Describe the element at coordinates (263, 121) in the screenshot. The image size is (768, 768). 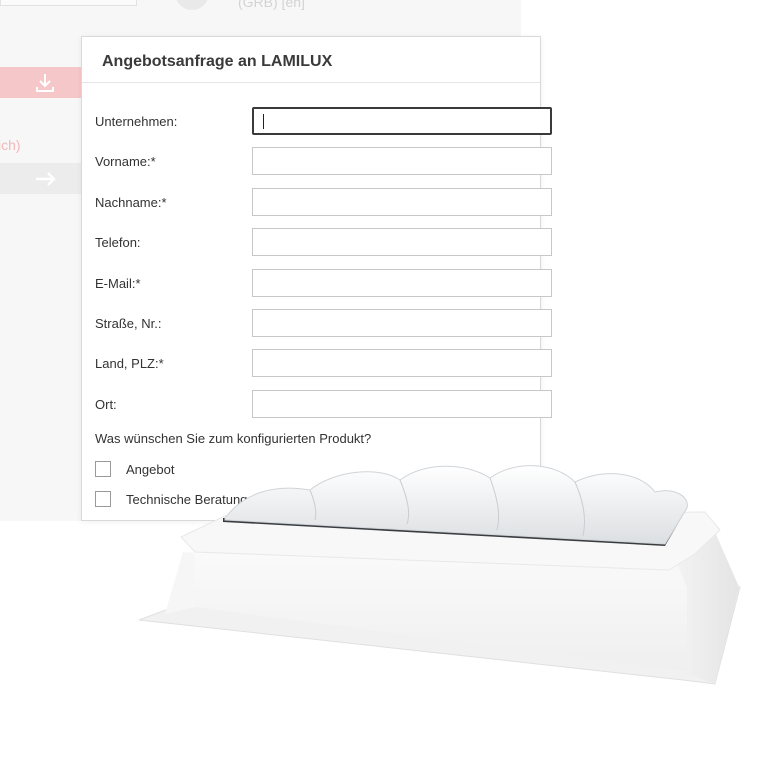
I see `text-caret` at that location.